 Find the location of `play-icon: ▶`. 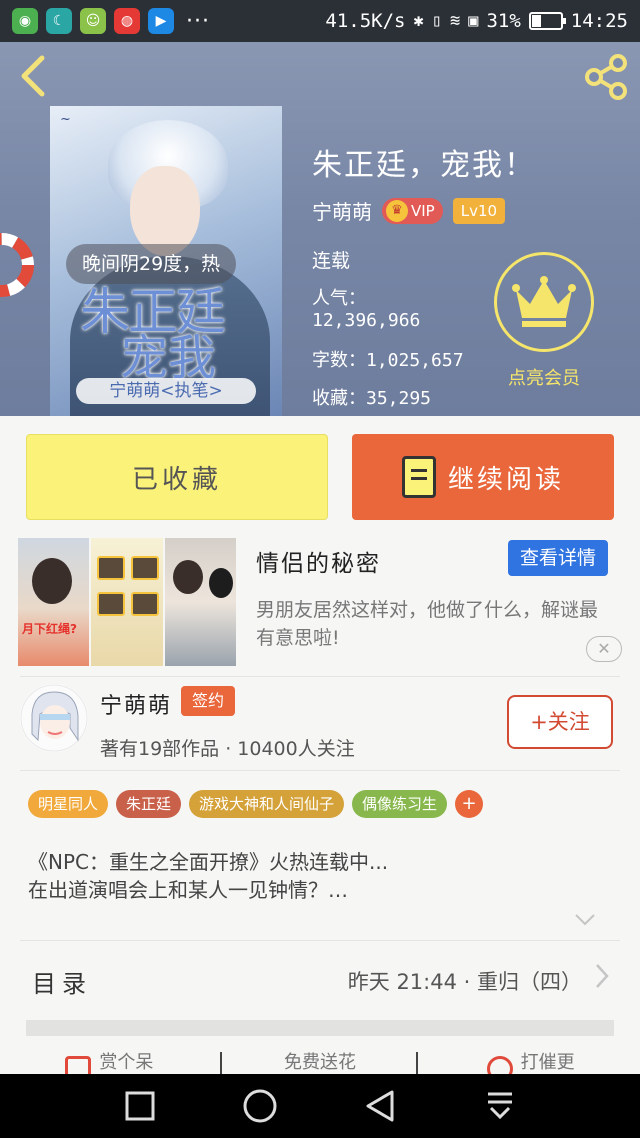

play-icon: ▶ is located at coordinates (161, 21).